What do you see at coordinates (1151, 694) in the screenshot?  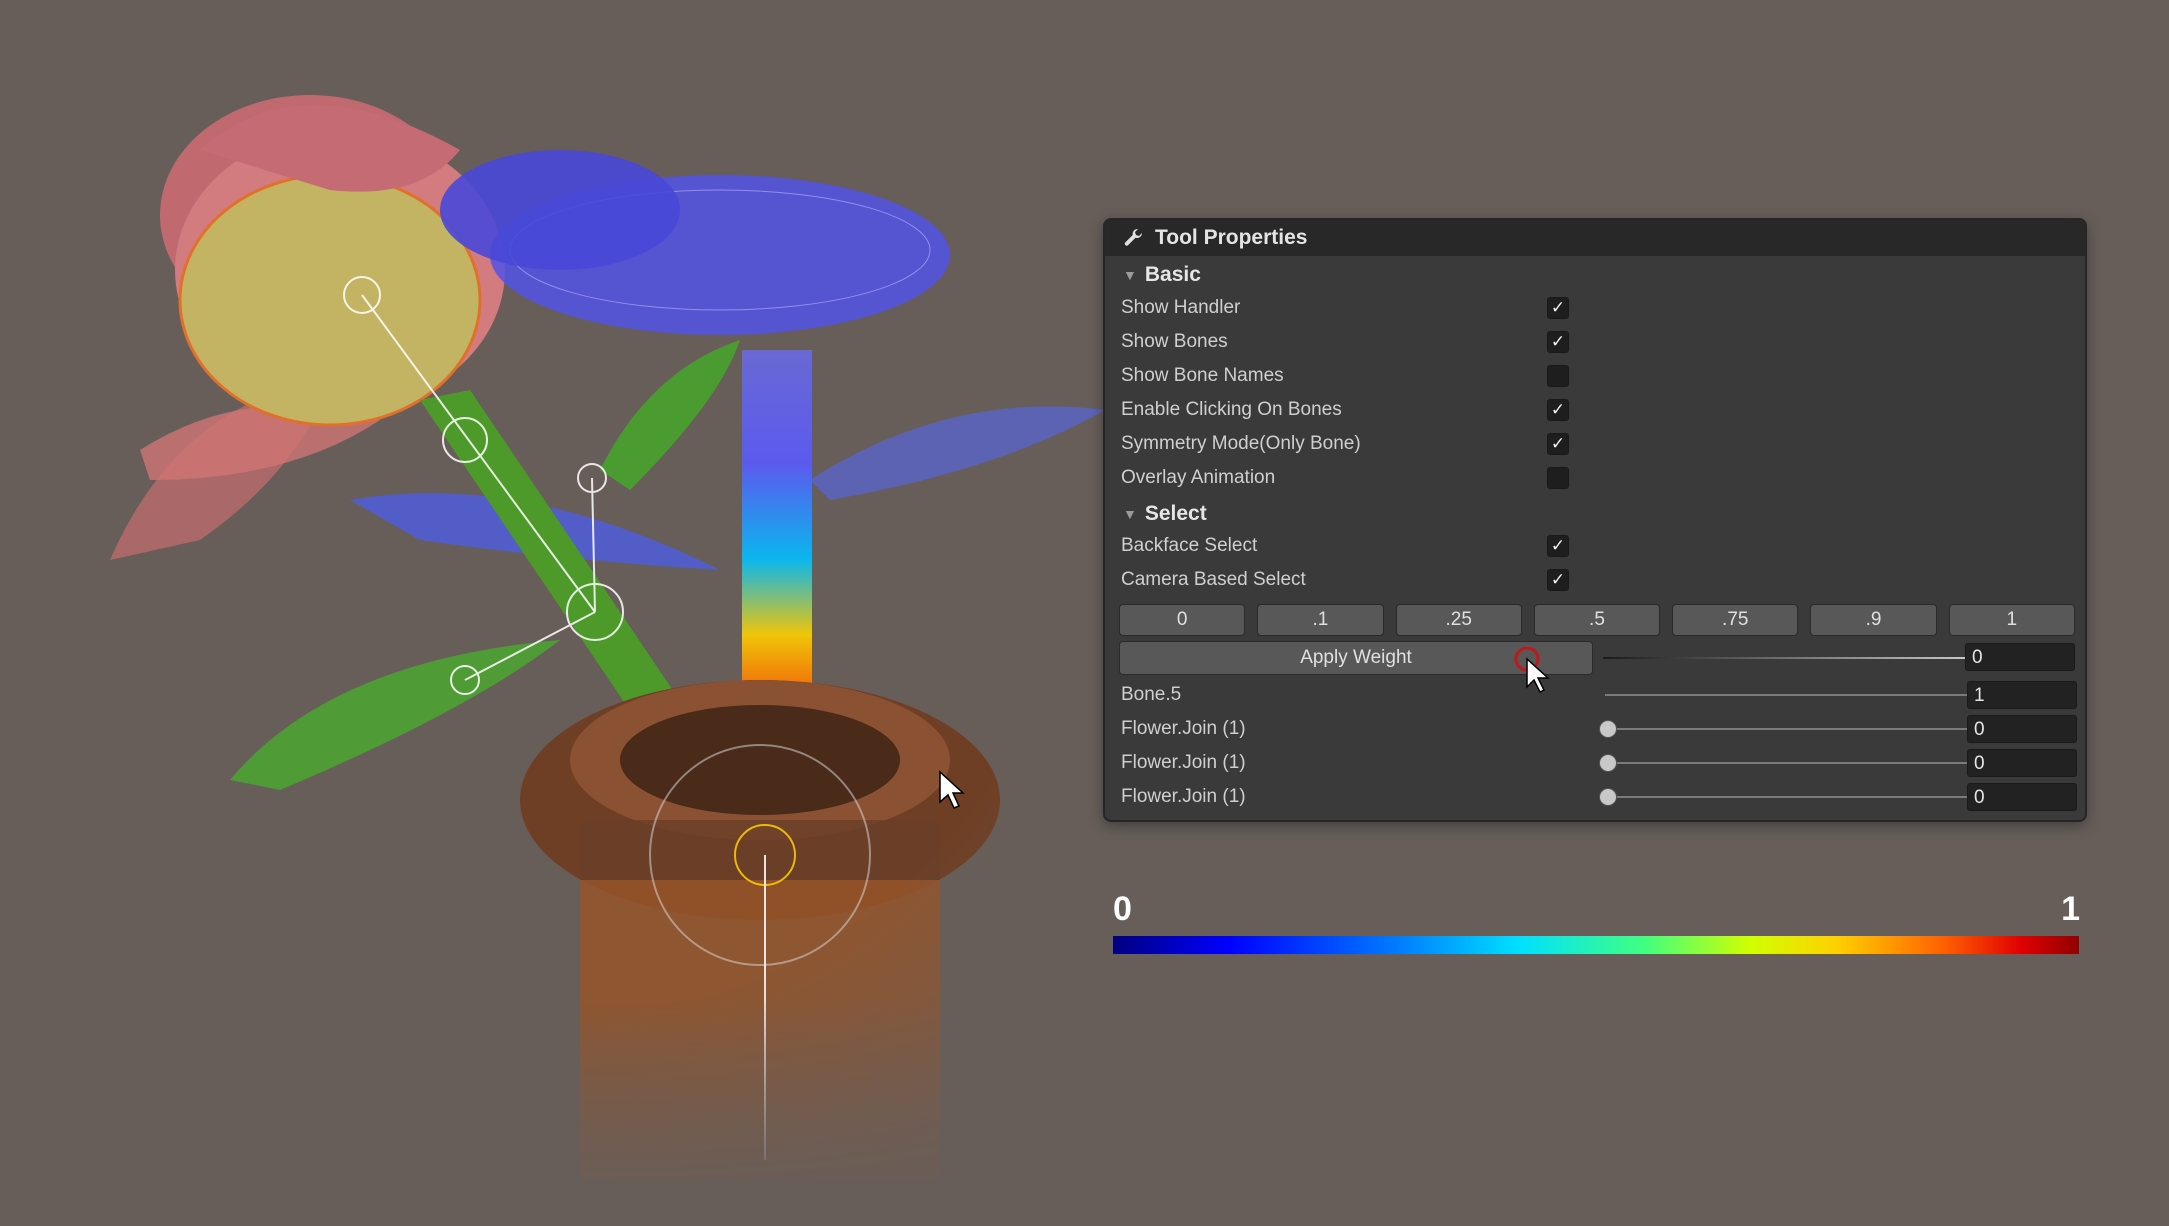 I see `bone-name: Bone.5` at bounding box center [1151, 694].